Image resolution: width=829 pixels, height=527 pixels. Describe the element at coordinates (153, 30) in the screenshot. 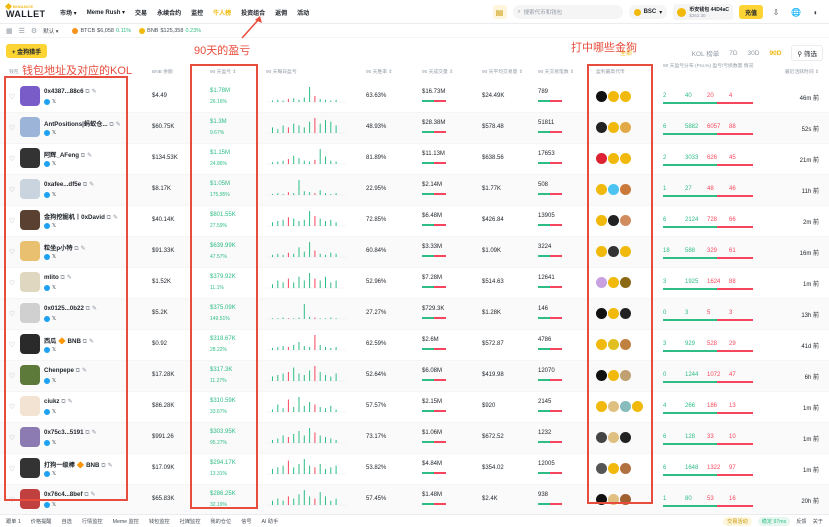

I see `ticker-symbol: BNB` at that location.